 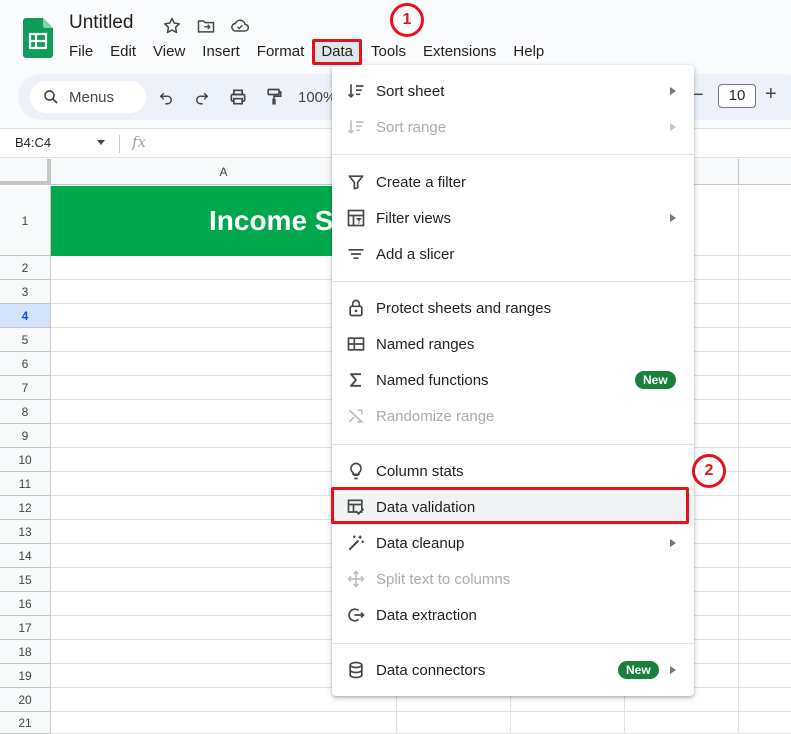 I want to click on fx-icon: fx, so click(x=139, y=142).